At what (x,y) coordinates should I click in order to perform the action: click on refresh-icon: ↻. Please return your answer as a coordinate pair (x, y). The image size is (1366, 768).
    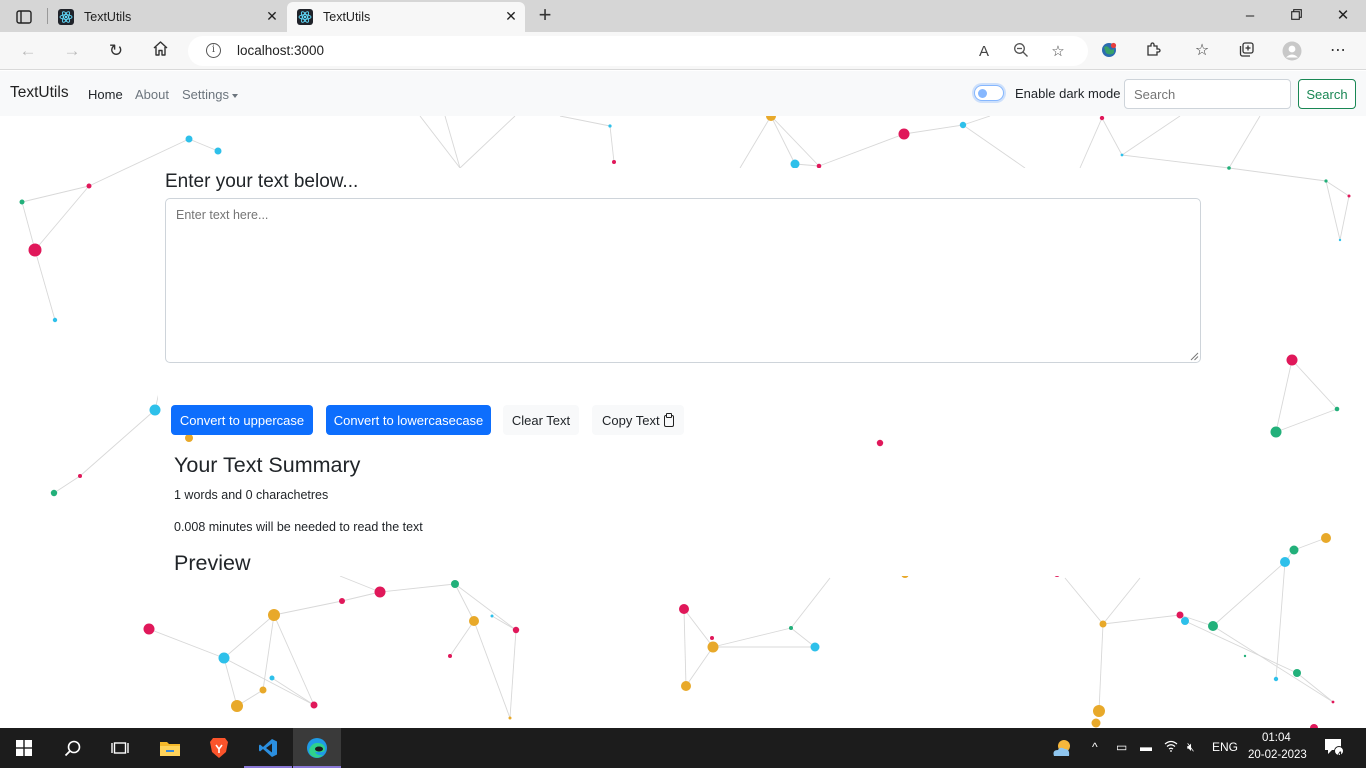
    Looking at the image, I should click on (116, 51).